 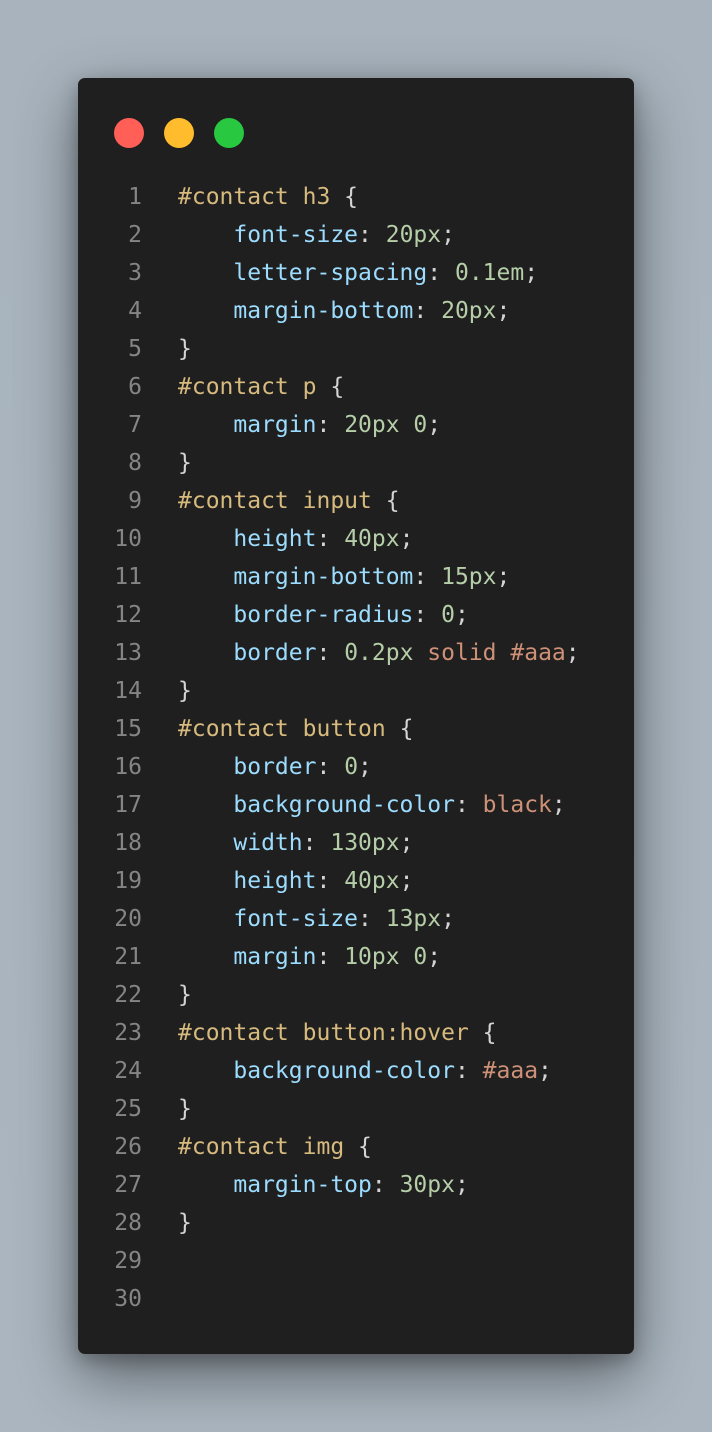 What do you see at coordinates (323, 1033) in the screenshot?
I see `code-token: #contact button:hover` at bounding box center [323, 1033].